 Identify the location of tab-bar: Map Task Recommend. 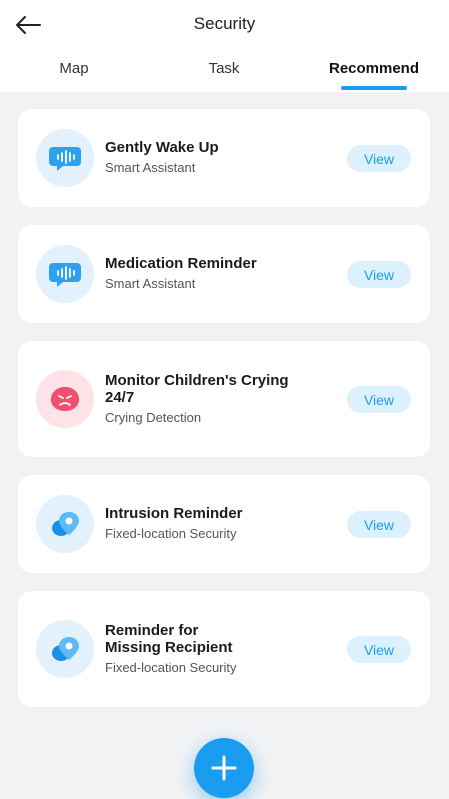
(224, 74).